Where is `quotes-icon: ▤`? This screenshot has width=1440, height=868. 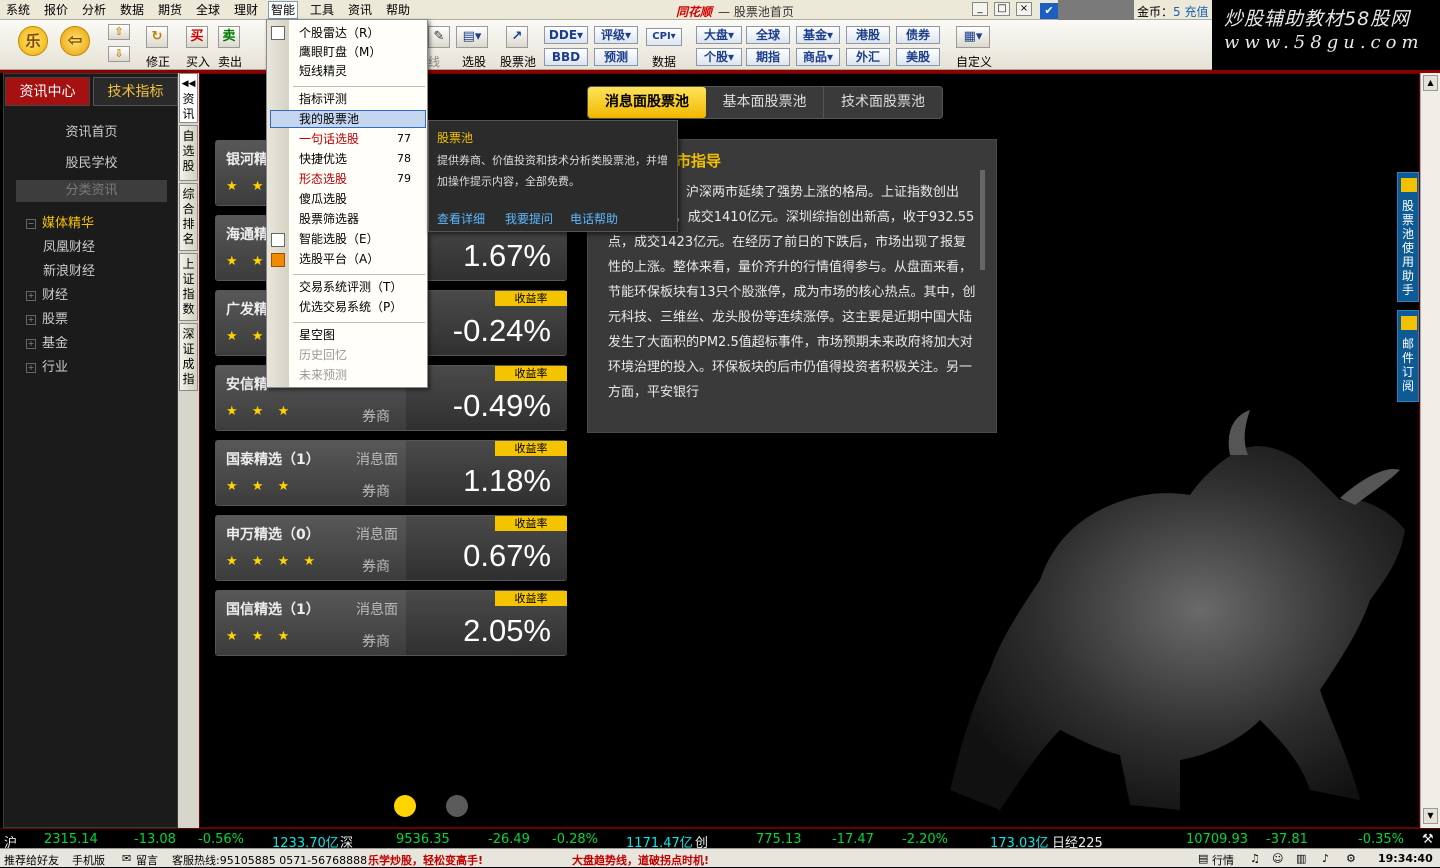
quotes-icon: ▤ is located at coordinates (1203, 858).